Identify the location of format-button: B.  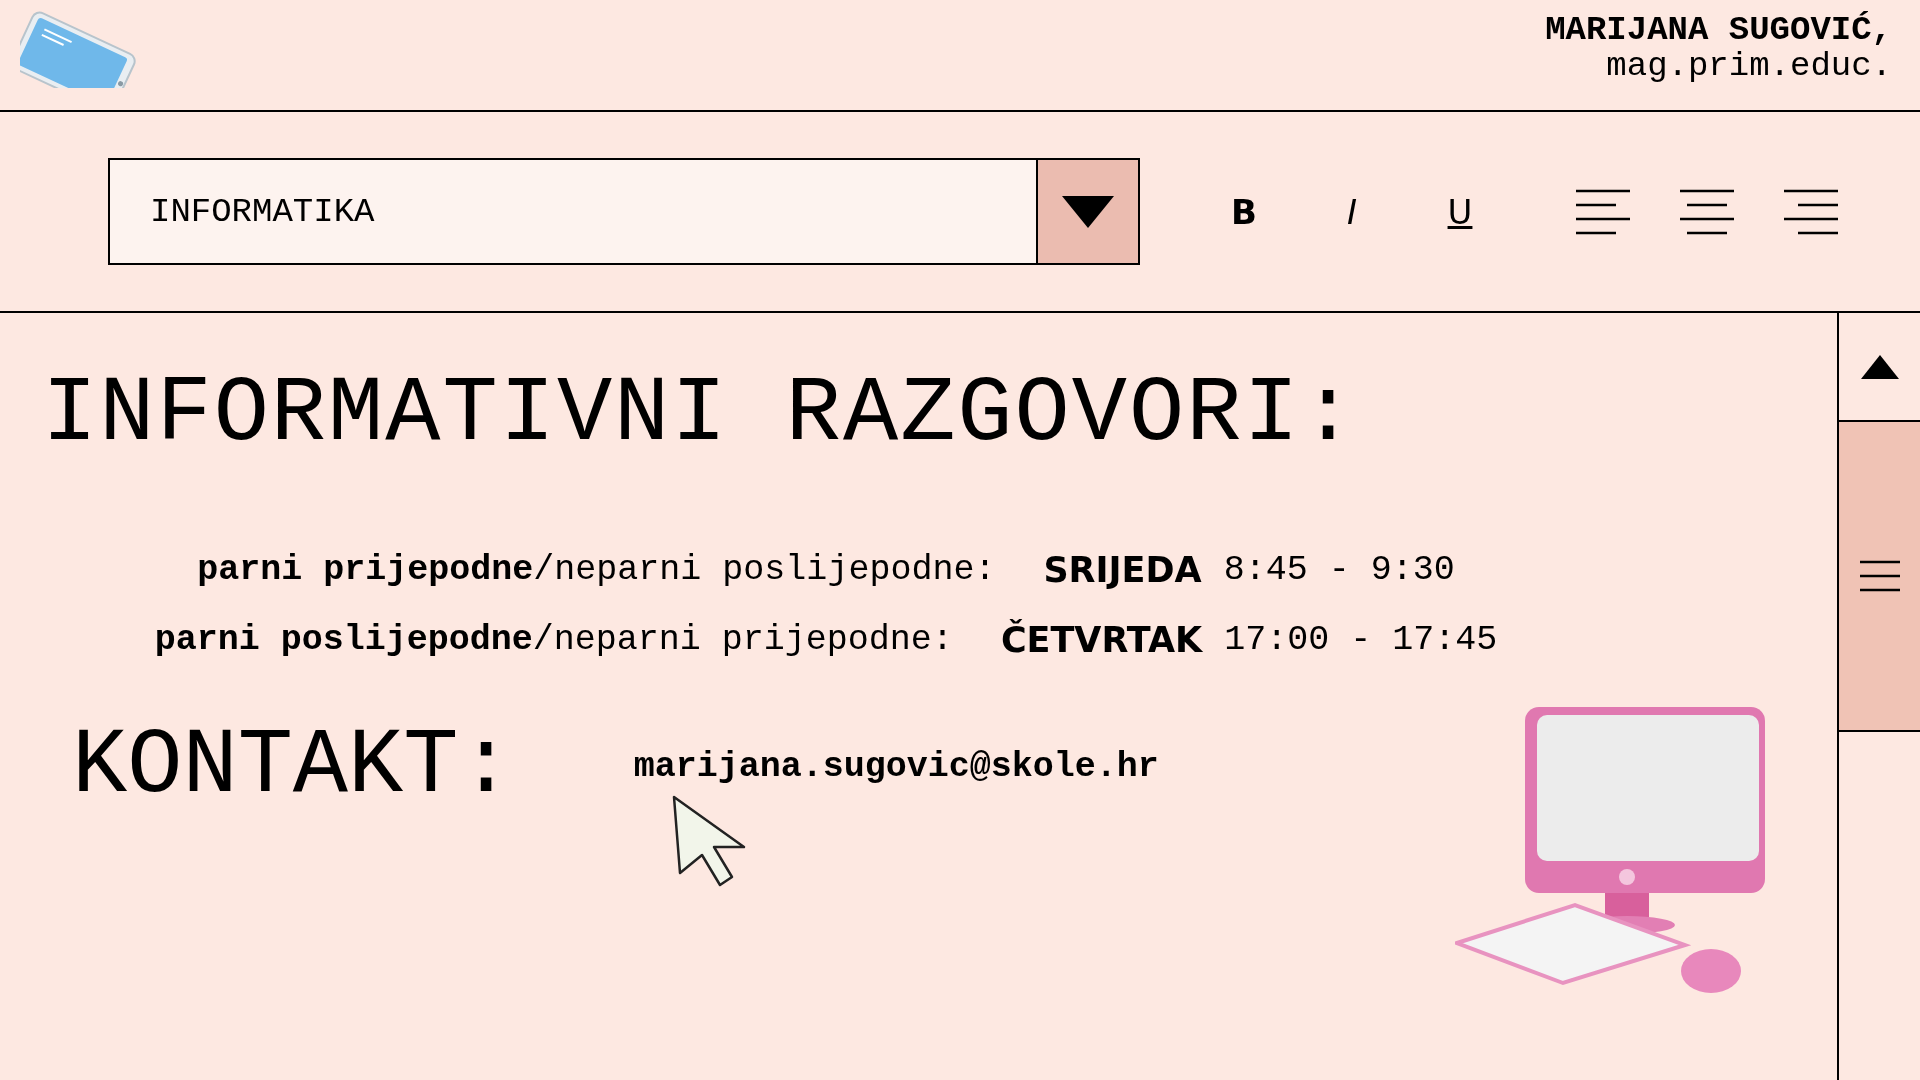
(1244, 211).